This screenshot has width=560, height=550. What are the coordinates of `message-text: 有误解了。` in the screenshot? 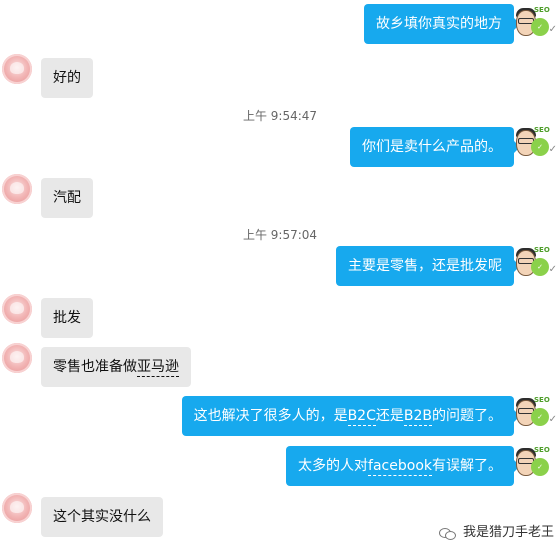 It's located at (467, 466).